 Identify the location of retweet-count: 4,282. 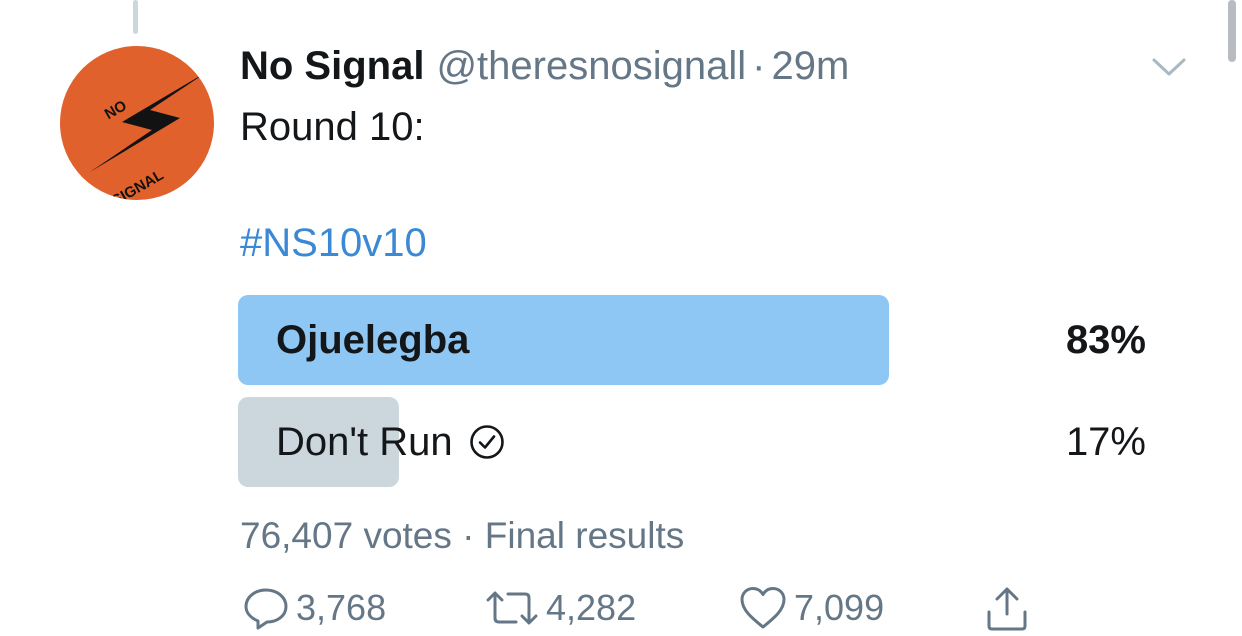
(591, 607).